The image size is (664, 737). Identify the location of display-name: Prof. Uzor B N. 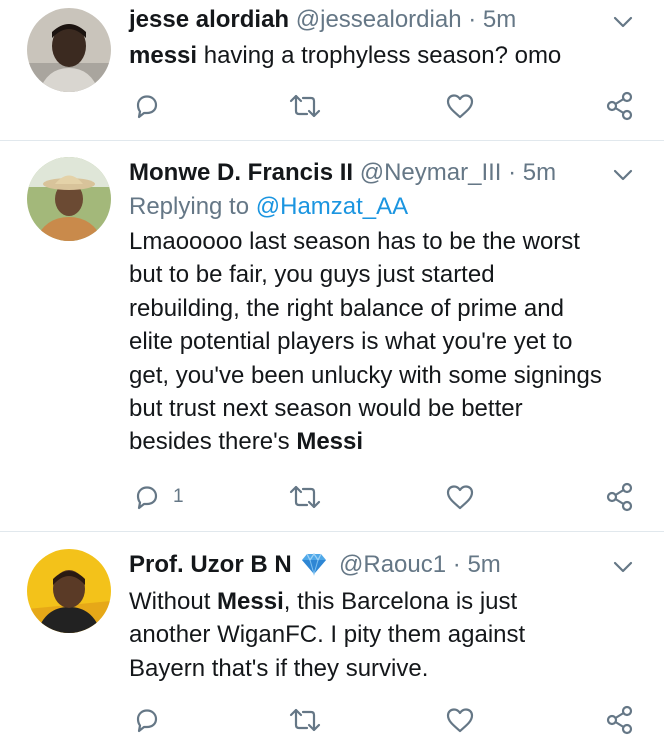
(210, 564).